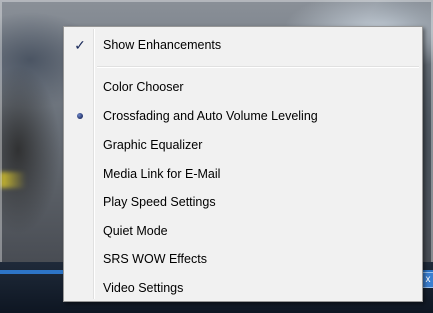 This screenshot has width=433, height=313. I want to click on menu-item-label: Graphic Equalizer, so click(153, 145).